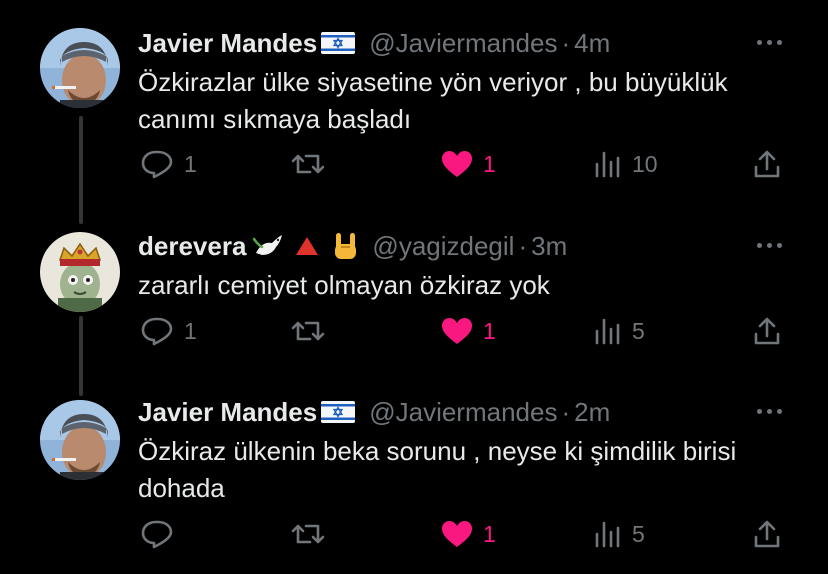 This screenshot has height=574, width=828. What do you see at coordinates (443, 246) in the screenshot?
I see `author-handle: @yagizdegil` at bounding box center [443, 246].